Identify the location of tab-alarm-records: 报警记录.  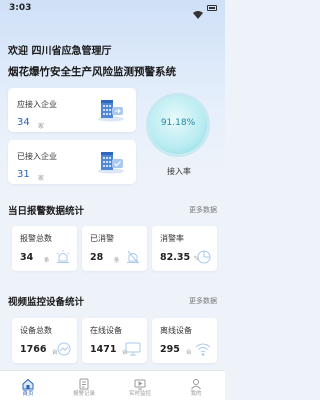
(84, 385).